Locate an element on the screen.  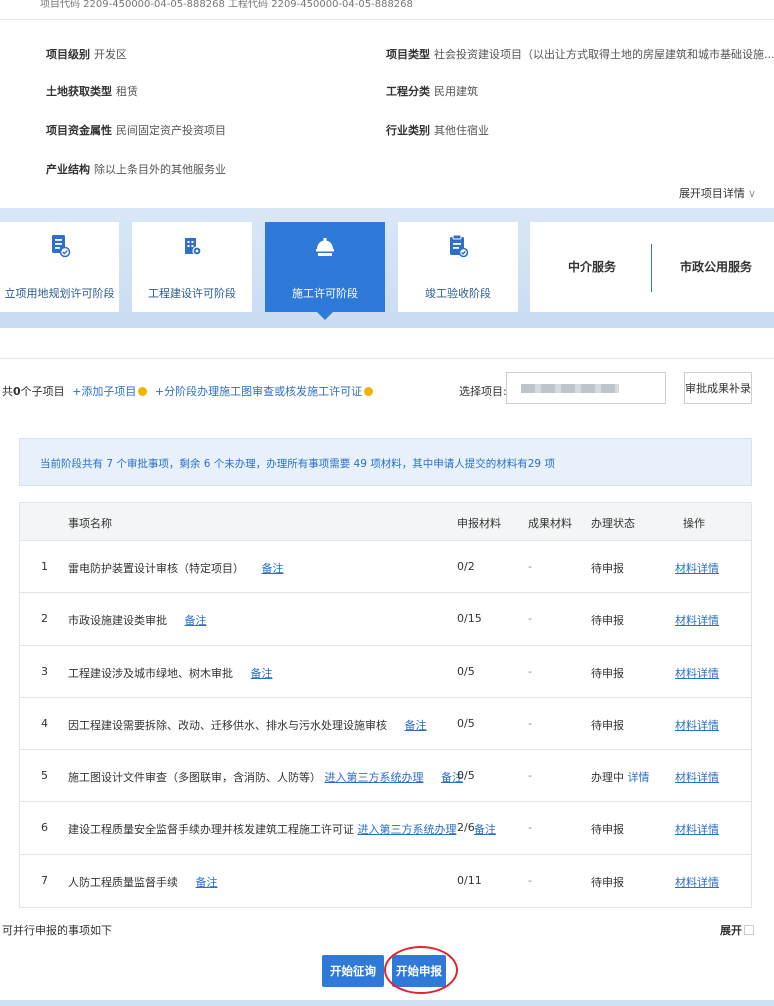
row-status-cell: 办理中 详情 is located at coordinates (620, 777).